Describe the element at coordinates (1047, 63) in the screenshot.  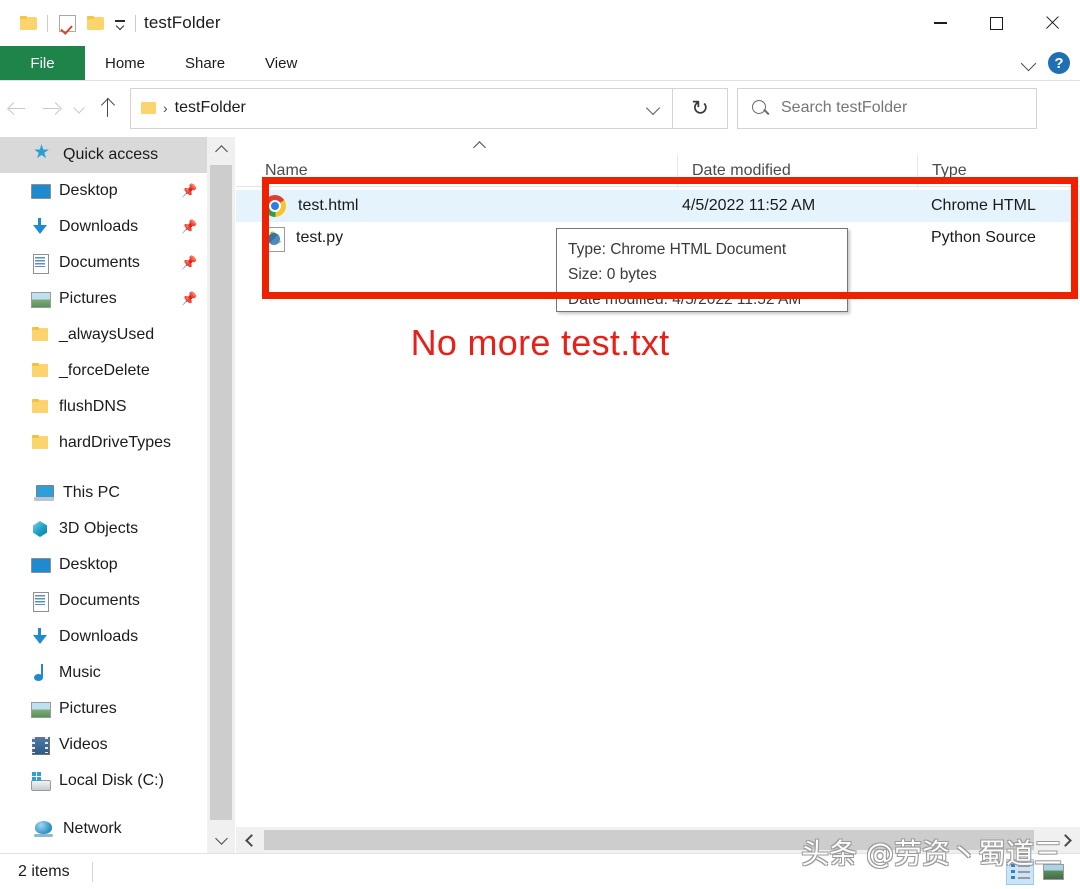
I see `ribbon-right-controls: ?` at that location.